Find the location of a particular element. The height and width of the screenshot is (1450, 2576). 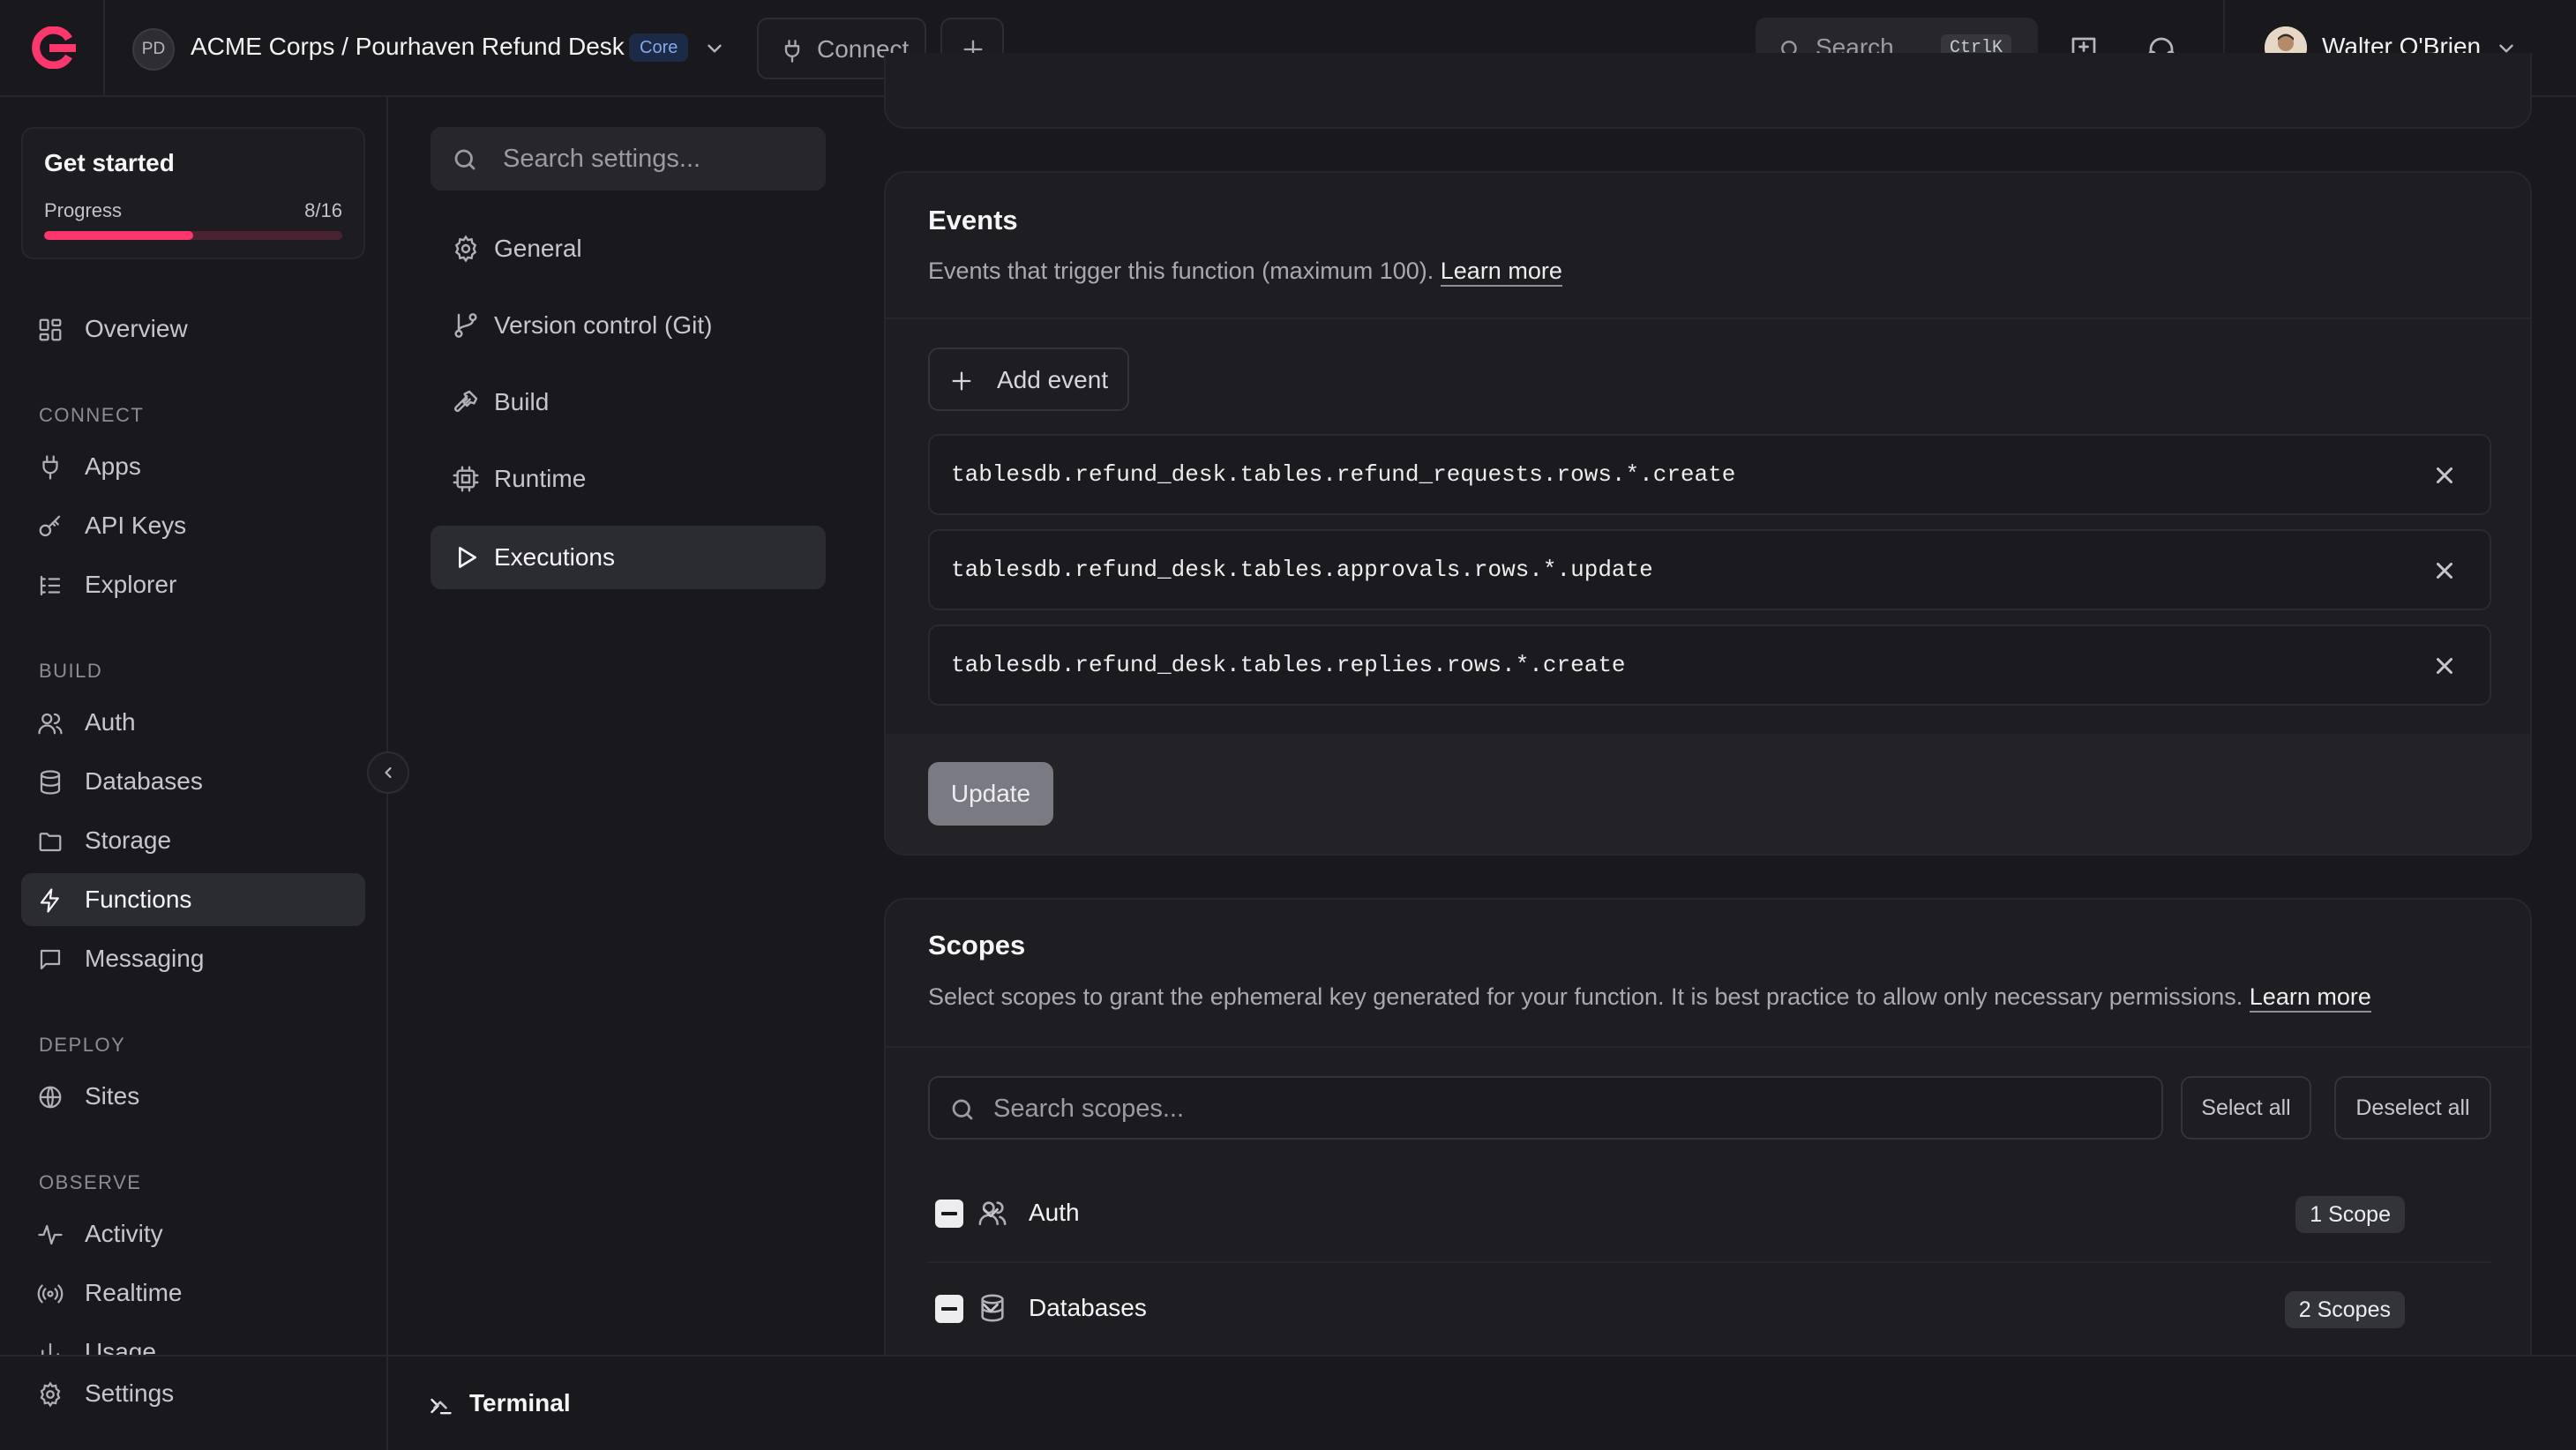

appwrite-logo-icon is located at coordinates (52, 47).